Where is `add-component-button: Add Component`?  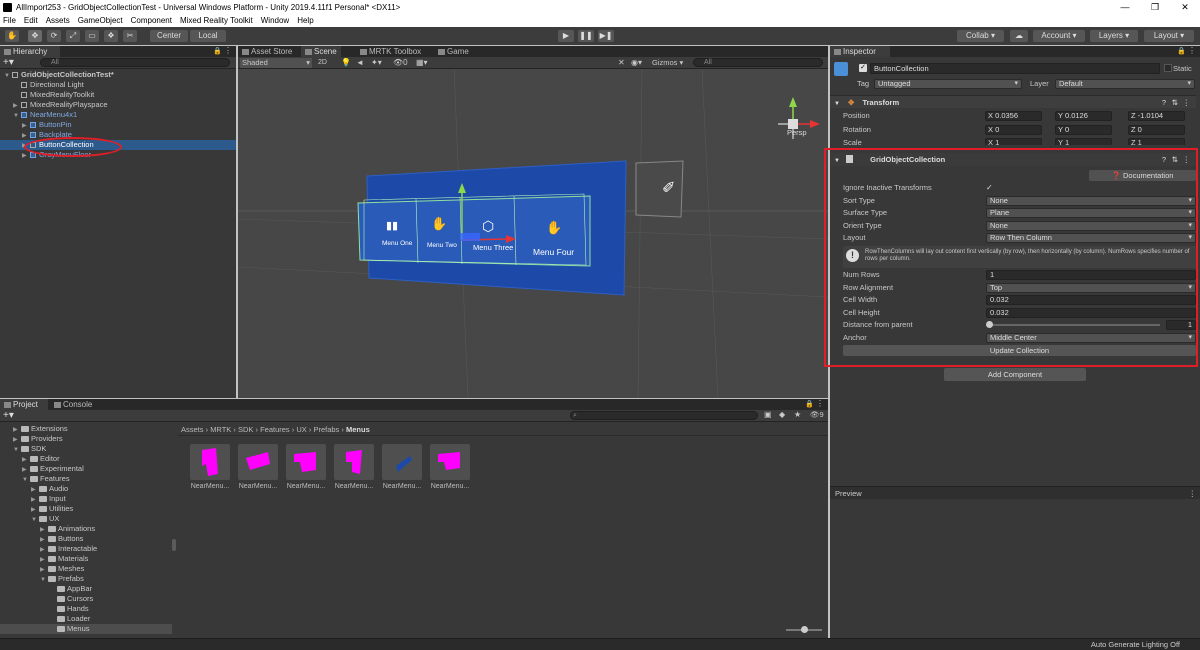
add-component-button: Add Component is located at coordinates (1015, 374).